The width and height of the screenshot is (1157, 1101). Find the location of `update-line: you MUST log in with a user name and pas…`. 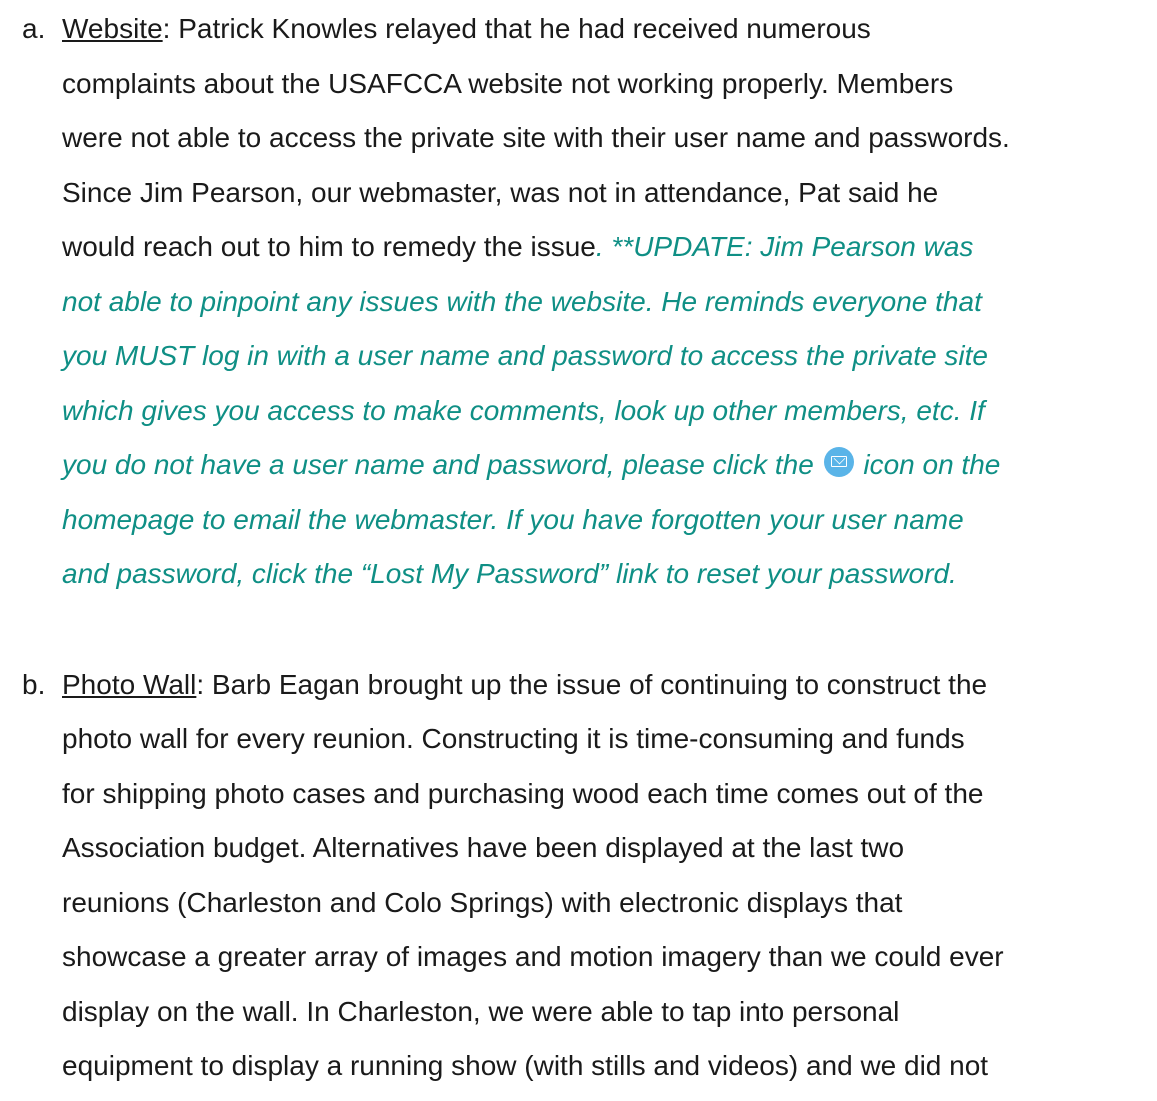

update-line: you MUST log in with a user name and pas… is located at coordinates (525, 355).